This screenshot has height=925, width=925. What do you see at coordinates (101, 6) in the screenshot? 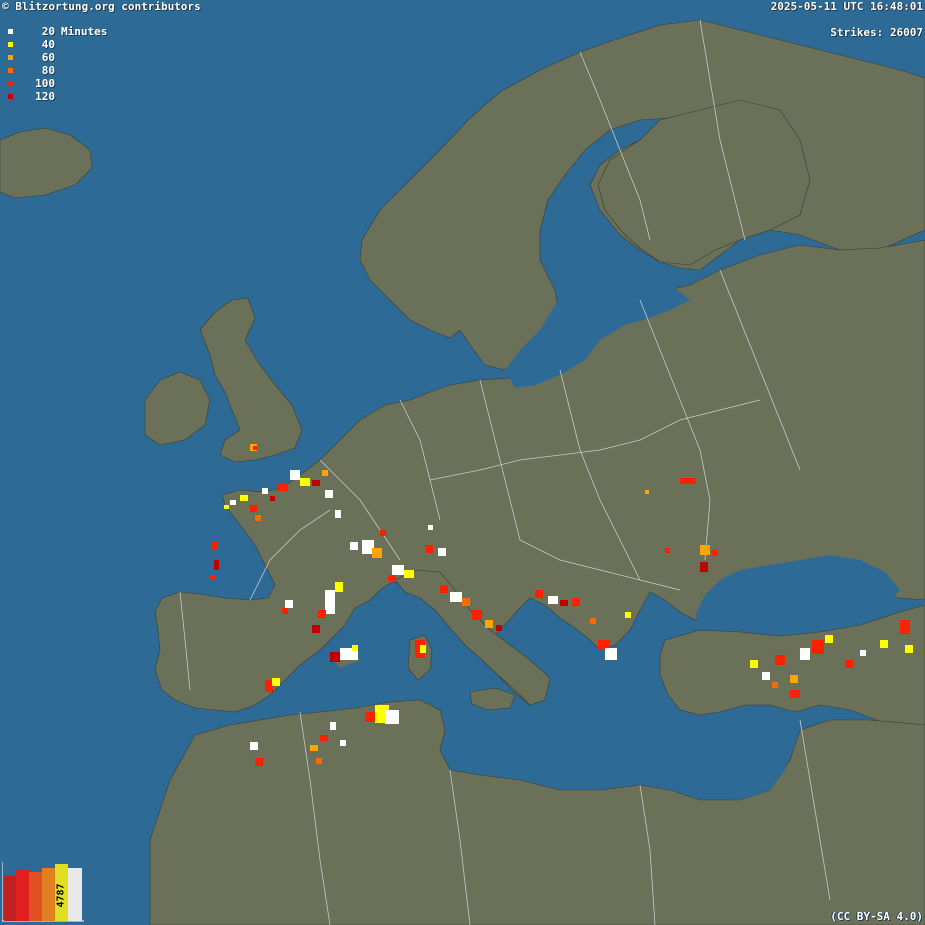
I see `copyright-text: © Blitzortung.org contributors` at bounding box center [101, 6].